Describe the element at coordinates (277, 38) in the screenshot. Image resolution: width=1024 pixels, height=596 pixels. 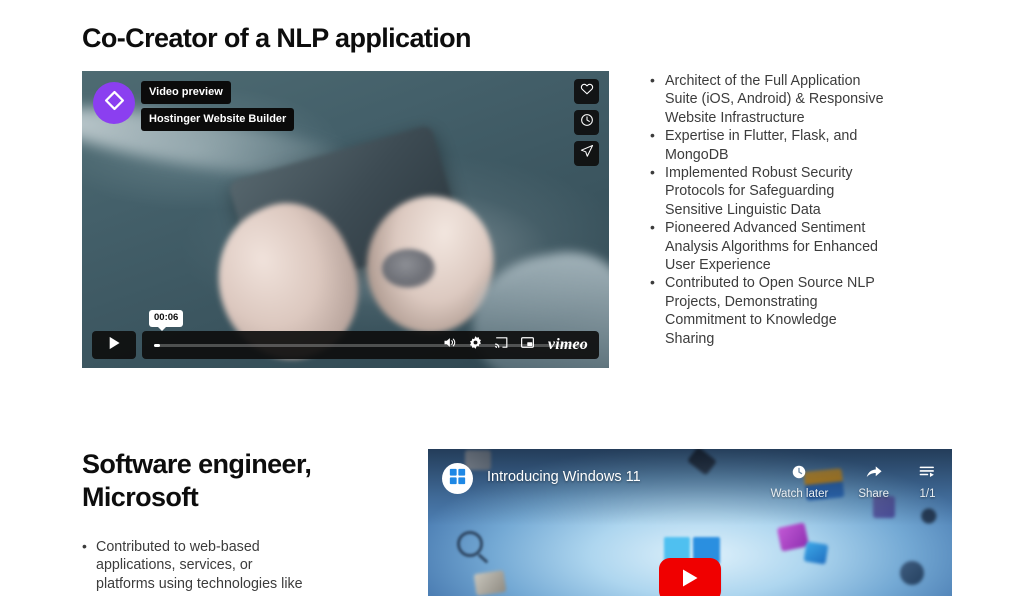
I see `page-title-nlp: Co-Creator of a NLP application` at that location.